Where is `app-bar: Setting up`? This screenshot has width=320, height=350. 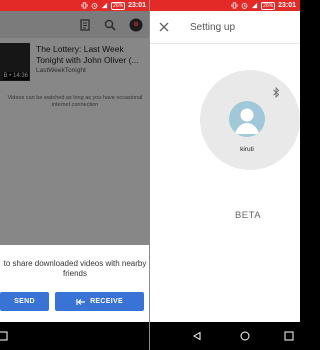
app-bar: Setting up is located at coordinates (225, 27).